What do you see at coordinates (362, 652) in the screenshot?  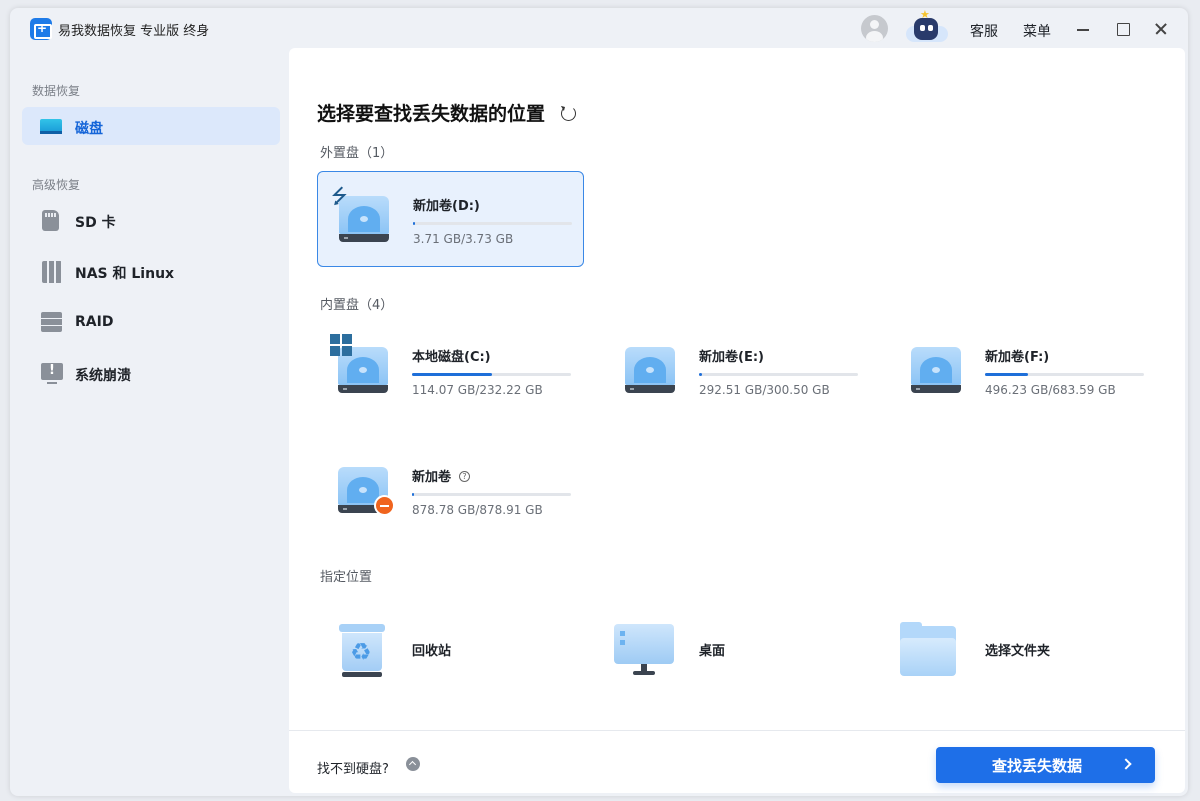 I see `recycle-bin-icon` at bounding box center [362, 652].